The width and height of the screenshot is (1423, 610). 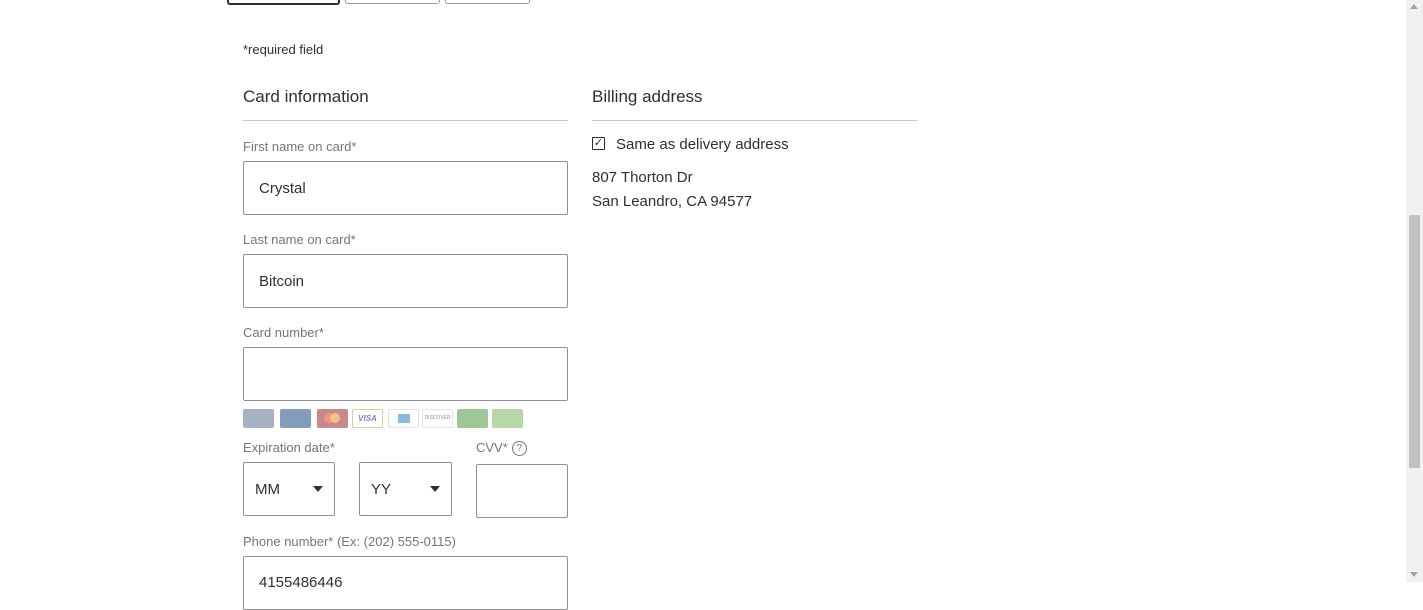 What do you see at coordinates (283, 332) in the screenshot?
I see `card-number-label: Card number*` at bounding box center [283, 332].